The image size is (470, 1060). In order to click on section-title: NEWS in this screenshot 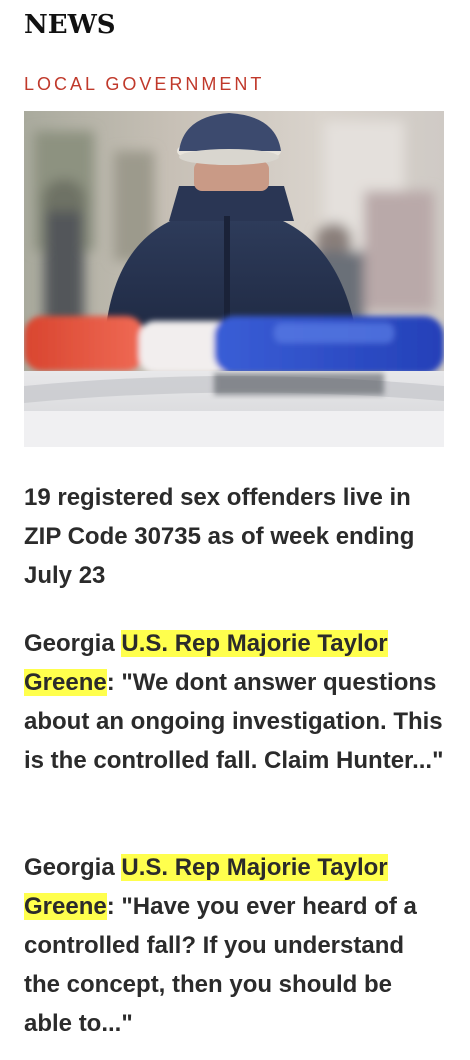, I will do `click(70, 25)`.